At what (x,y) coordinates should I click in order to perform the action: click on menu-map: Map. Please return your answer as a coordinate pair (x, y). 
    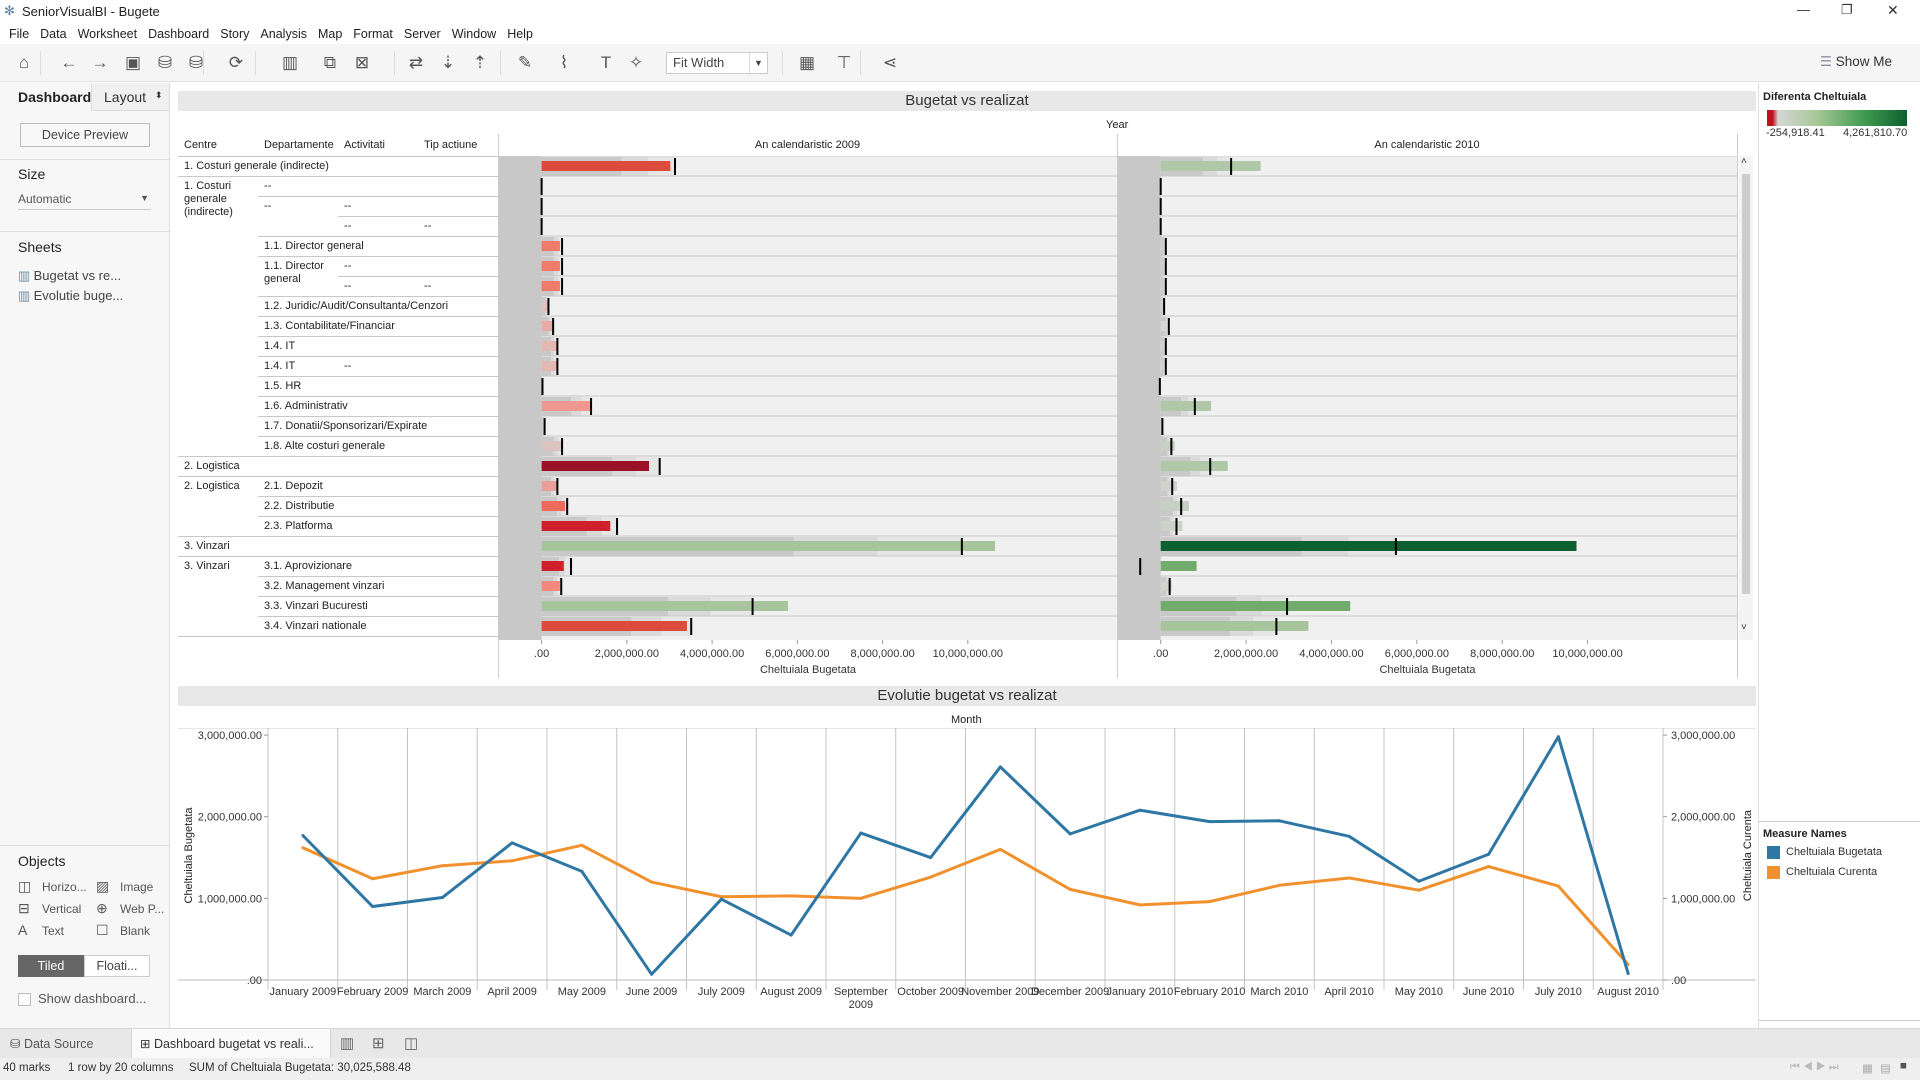
    Looking at the image, I should click on (330, 34).